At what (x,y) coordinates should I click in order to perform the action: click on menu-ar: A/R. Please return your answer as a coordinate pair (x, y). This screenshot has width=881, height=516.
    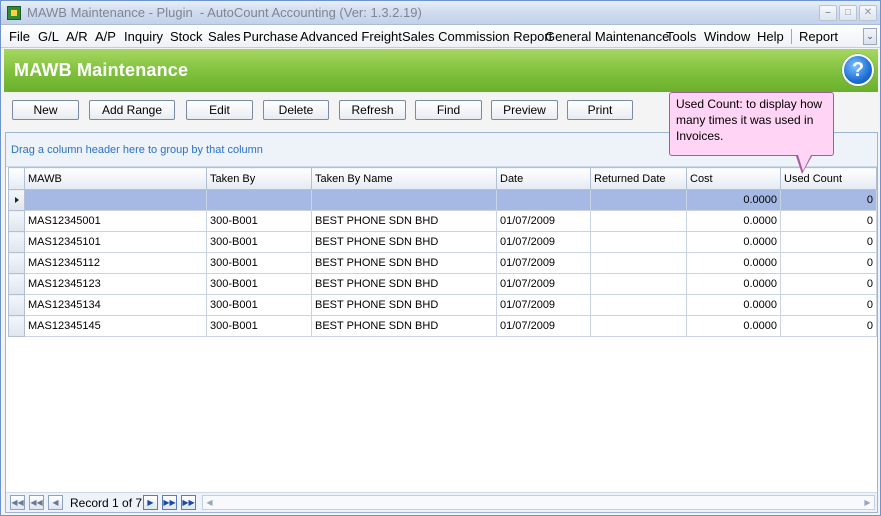
    Looking at the image, I should click on (77, 36).